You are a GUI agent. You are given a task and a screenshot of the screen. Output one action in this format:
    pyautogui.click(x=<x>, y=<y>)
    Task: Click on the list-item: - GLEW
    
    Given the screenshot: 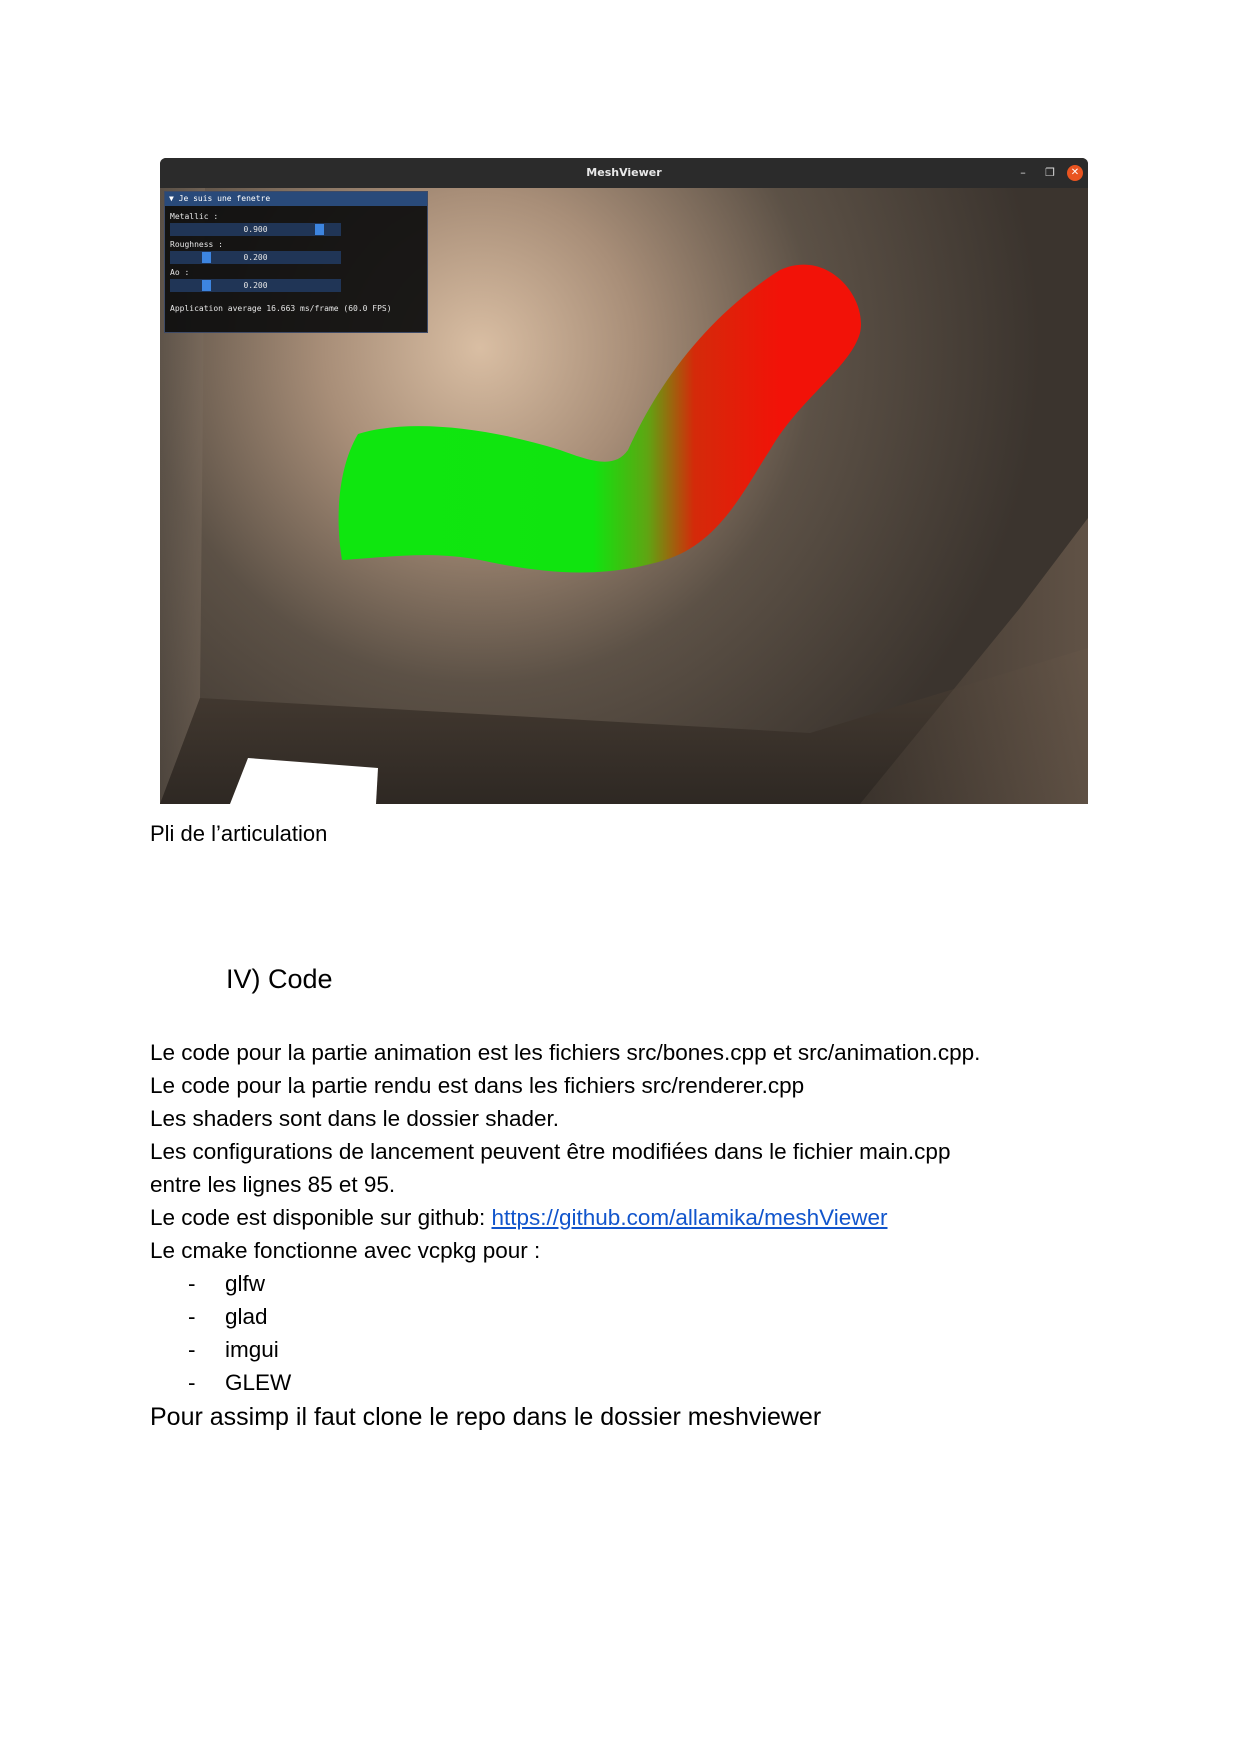 What is the action you would take?
    pyautogui.click(x=240, y=1382)
    